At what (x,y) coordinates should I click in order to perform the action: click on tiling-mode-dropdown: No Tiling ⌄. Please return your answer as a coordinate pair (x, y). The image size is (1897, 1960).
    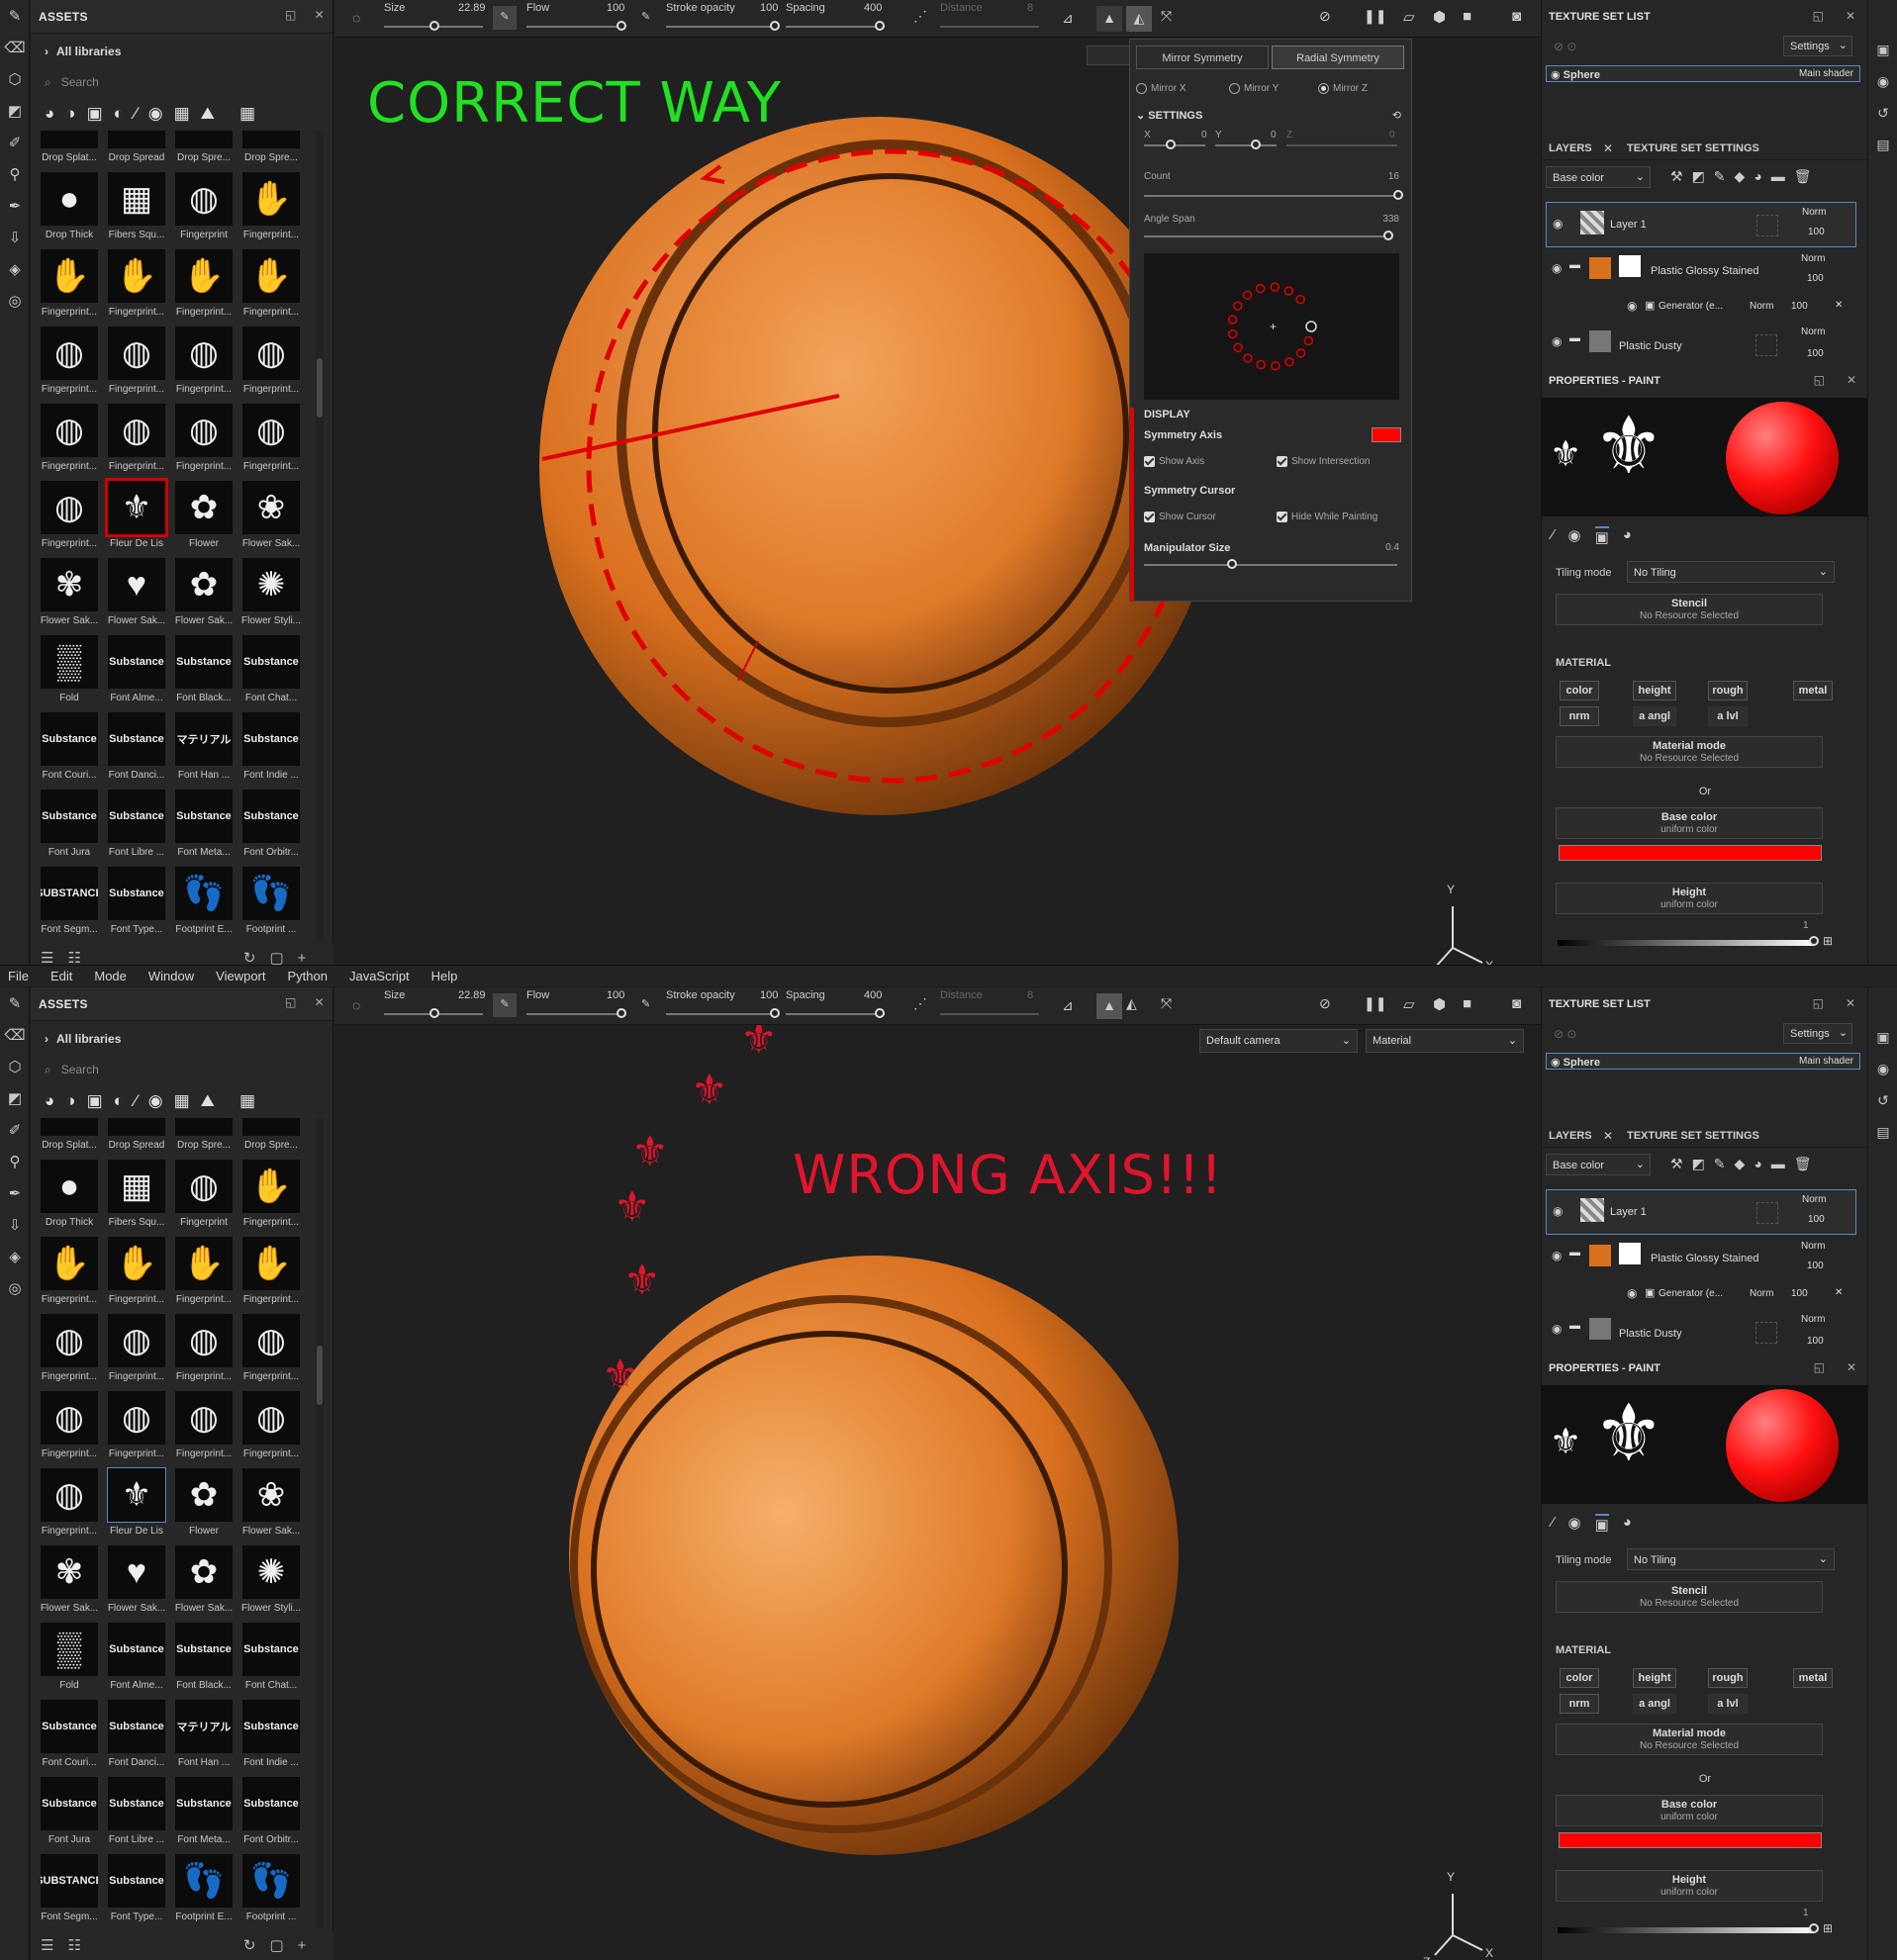
    Looking at the image, I should click on (1731, 1559).